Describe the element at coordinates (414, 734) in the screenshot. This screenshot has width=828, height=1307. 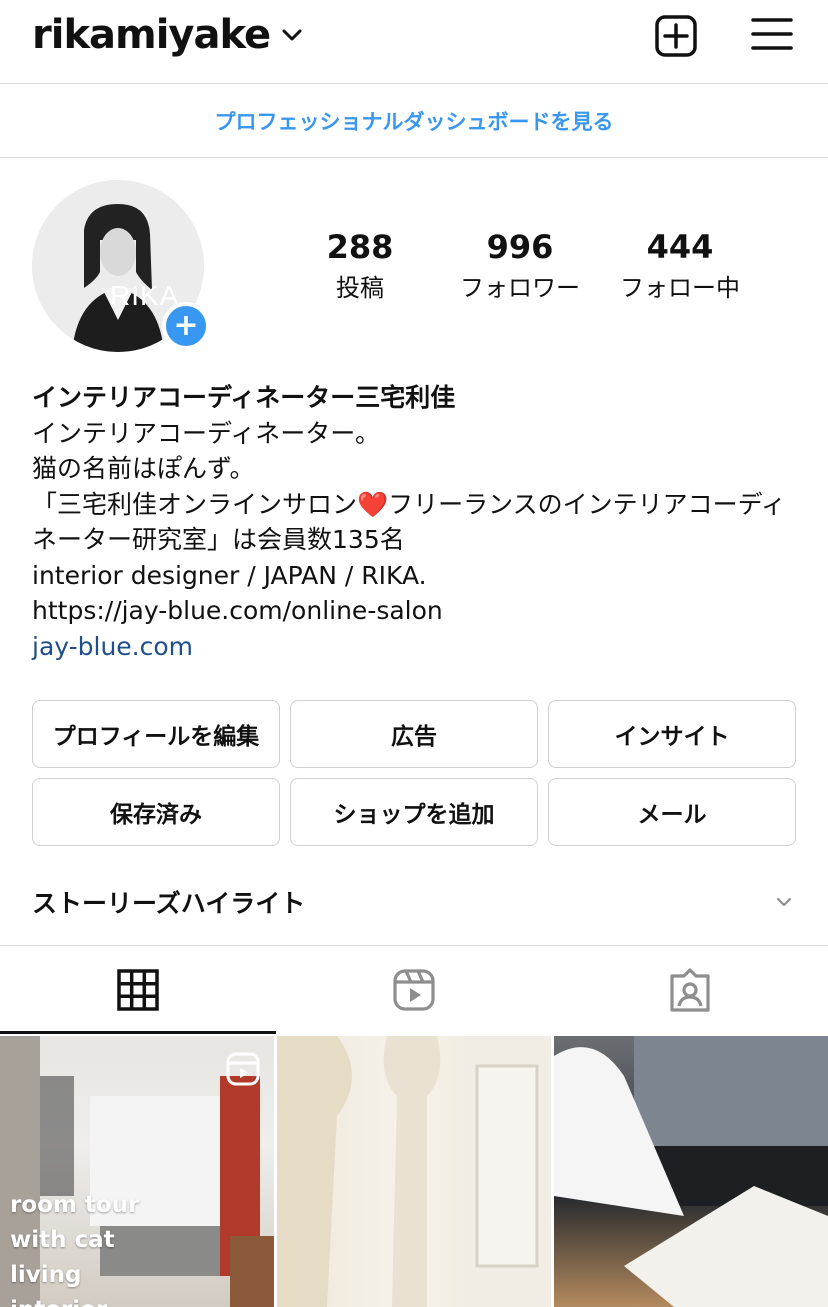
I see `ads-button: 広告` at that location.